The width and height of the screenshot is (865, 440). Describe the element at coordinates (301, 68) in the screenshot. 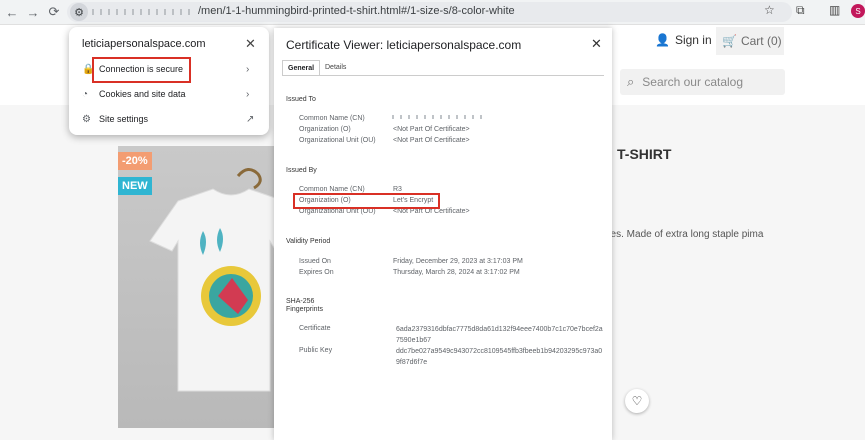

I see `tab-general: General` at that location.